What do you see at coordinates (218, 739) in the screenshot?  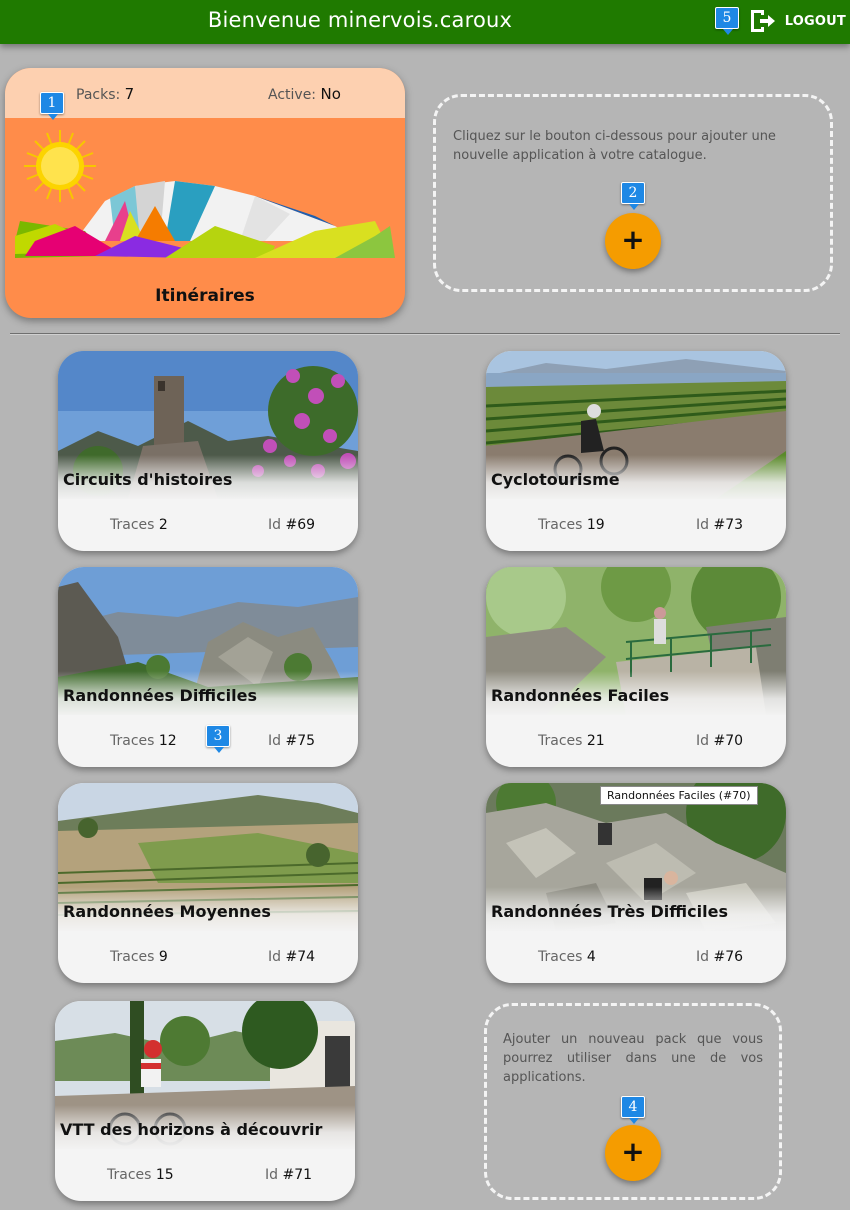 I see `marker-3: 3` at bounding box center [218, 739].